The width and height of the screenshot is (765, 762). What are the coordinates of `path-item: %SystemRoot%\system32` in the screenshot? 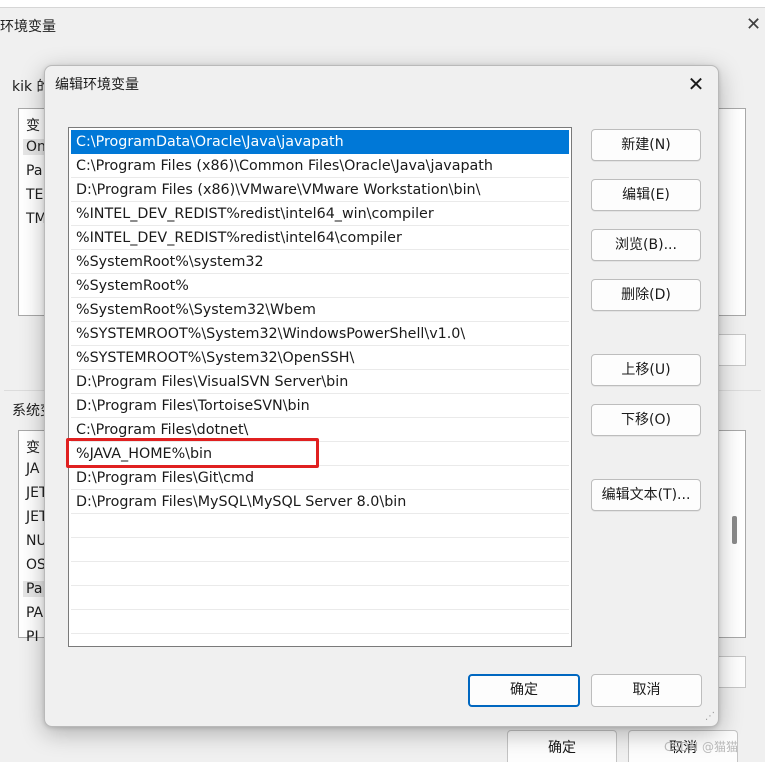 It's located at (320, 262).